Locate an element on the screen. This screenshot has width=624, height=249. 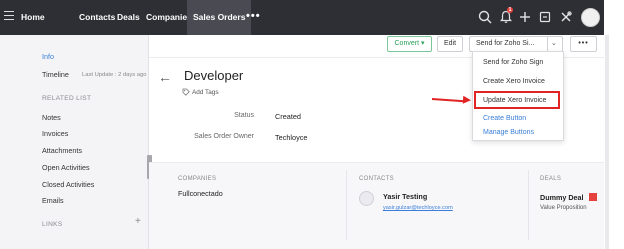
highlight-box is located at coordinates (517, 100).